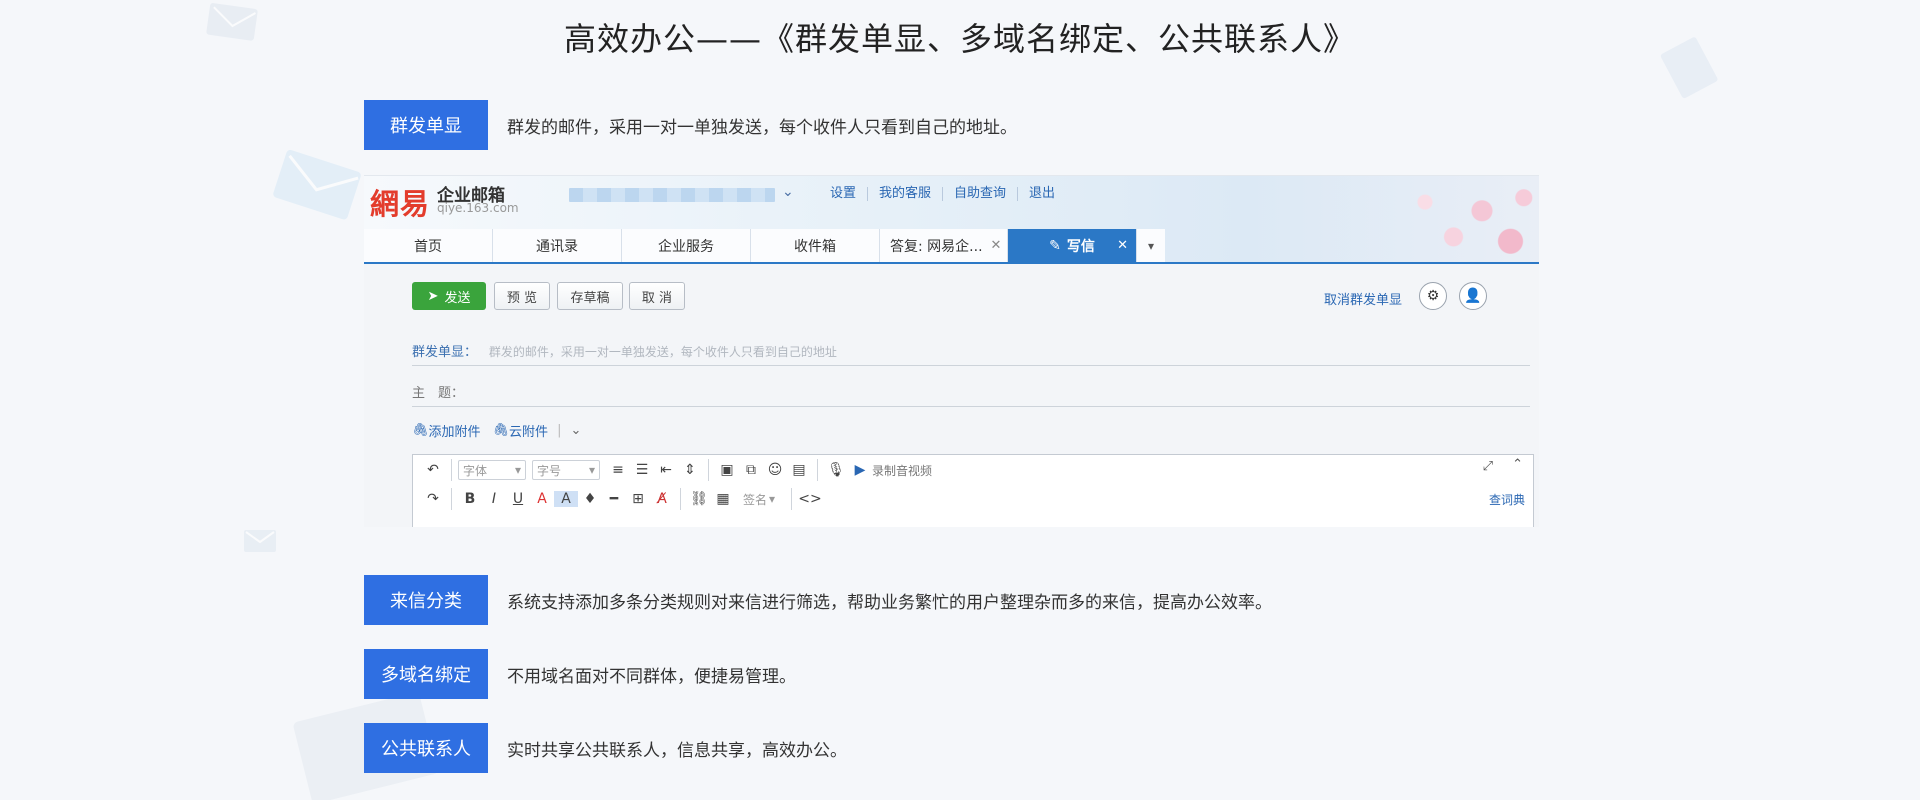  I want to click on highlight-icon: A, so click(566, 499).